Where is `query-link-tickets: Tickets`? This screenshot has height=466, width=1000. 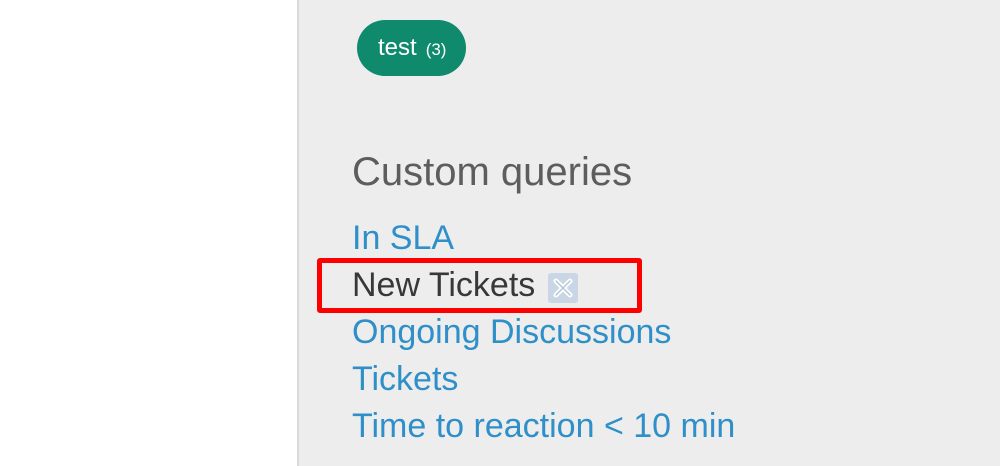 query-link-tickets: Tickets is located at coordinates (405, 379).